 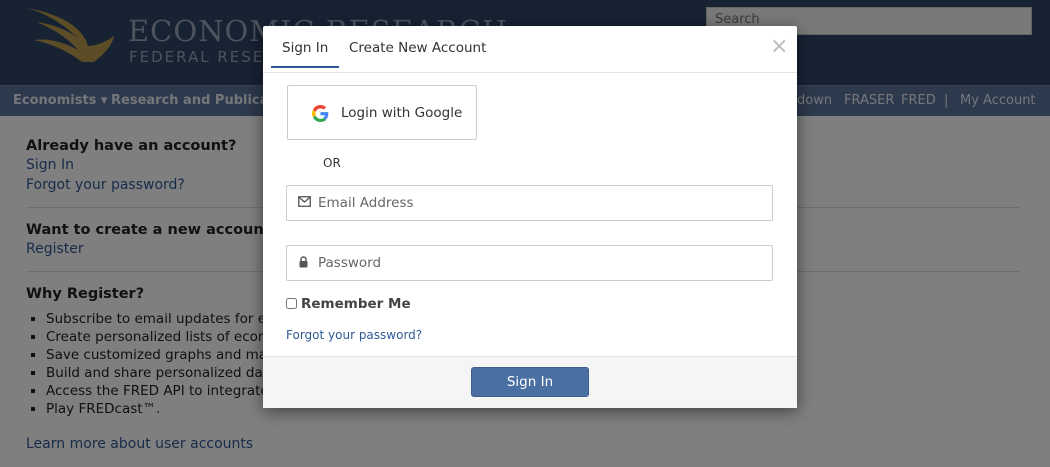 What do you see at coordinates (320, 113) in the screenshot?
I see `google-icon` at bounding box center [320, 113].